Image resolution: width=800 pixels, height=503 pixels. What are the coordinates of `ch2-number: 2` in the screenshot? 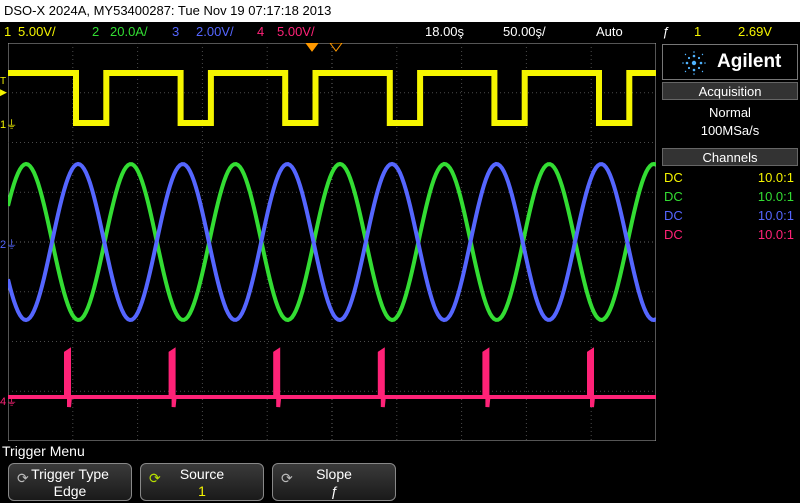 It's located at (95, 32).